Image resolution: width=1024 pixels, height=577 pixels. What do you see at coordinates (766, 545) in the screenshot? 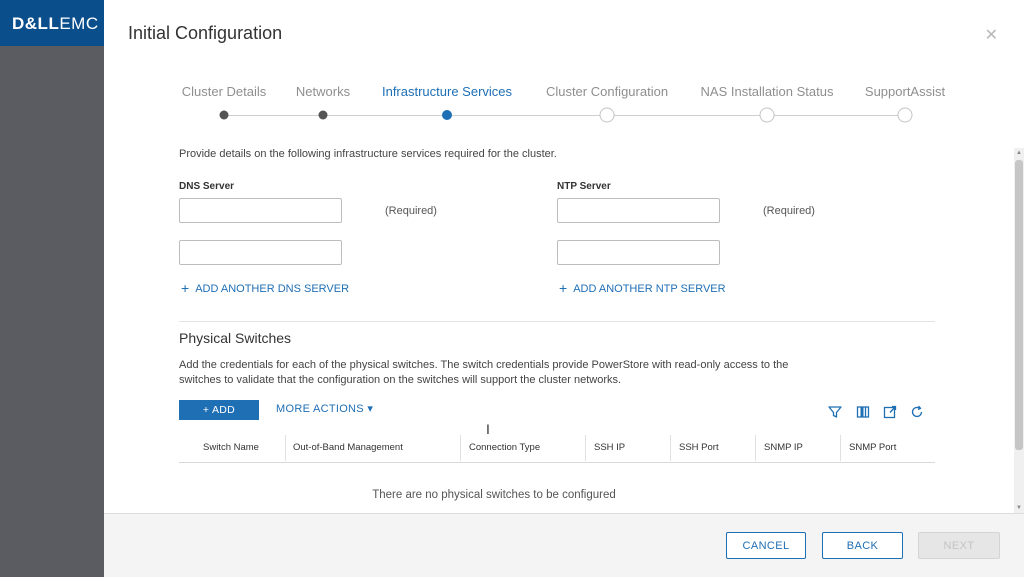
I see `cancel-button: CANCEL` at bounding box center [766, 545].